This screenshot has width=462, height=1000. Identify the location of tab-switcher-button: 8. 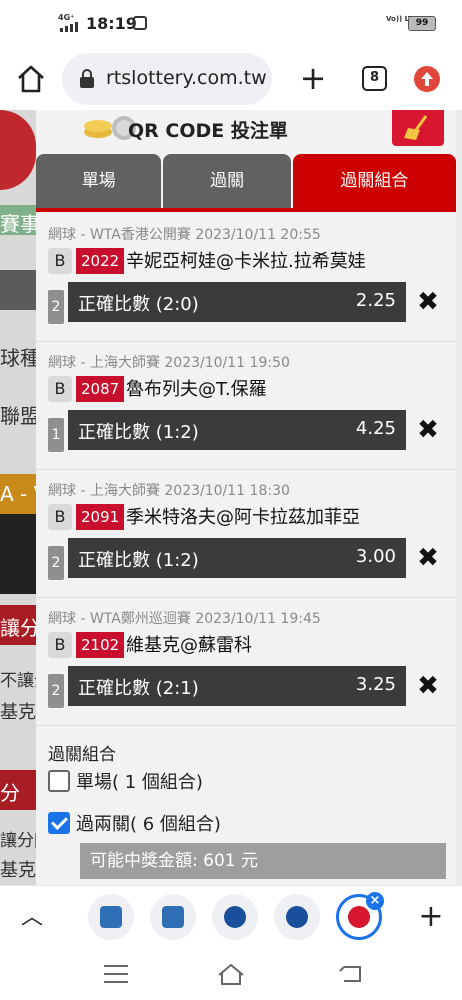
(374, 78).